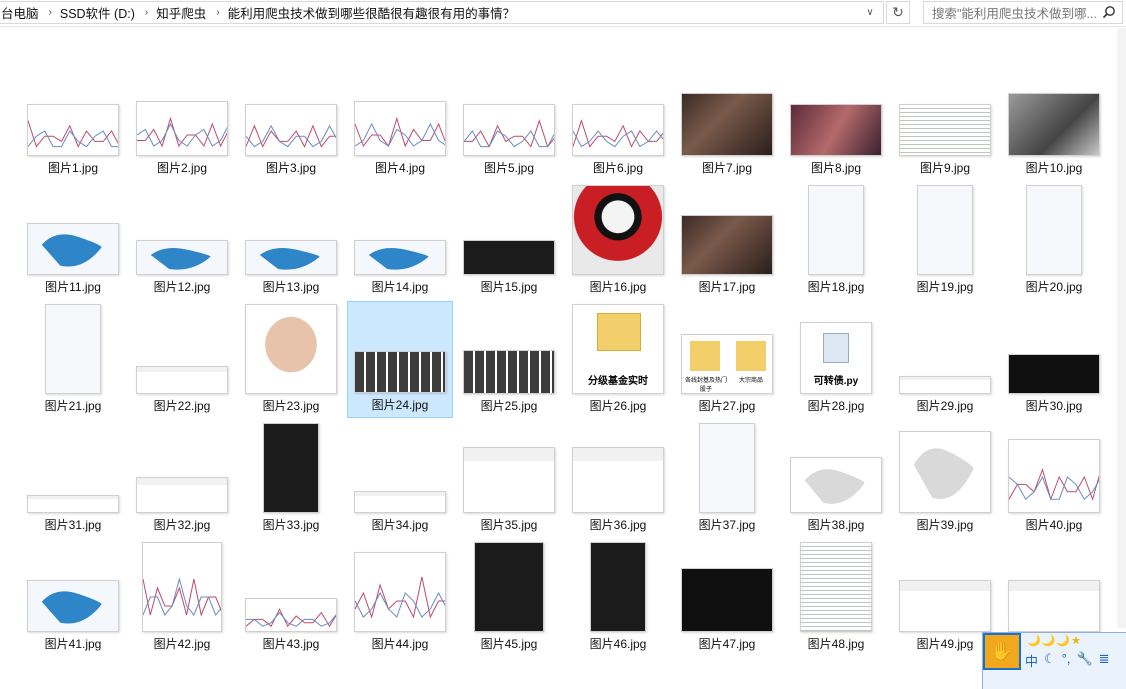  What do you see at coordinates (182, 359) in the screenshot?
I see `file-item: 图片22.jpg` at bounding box center [182, 359].